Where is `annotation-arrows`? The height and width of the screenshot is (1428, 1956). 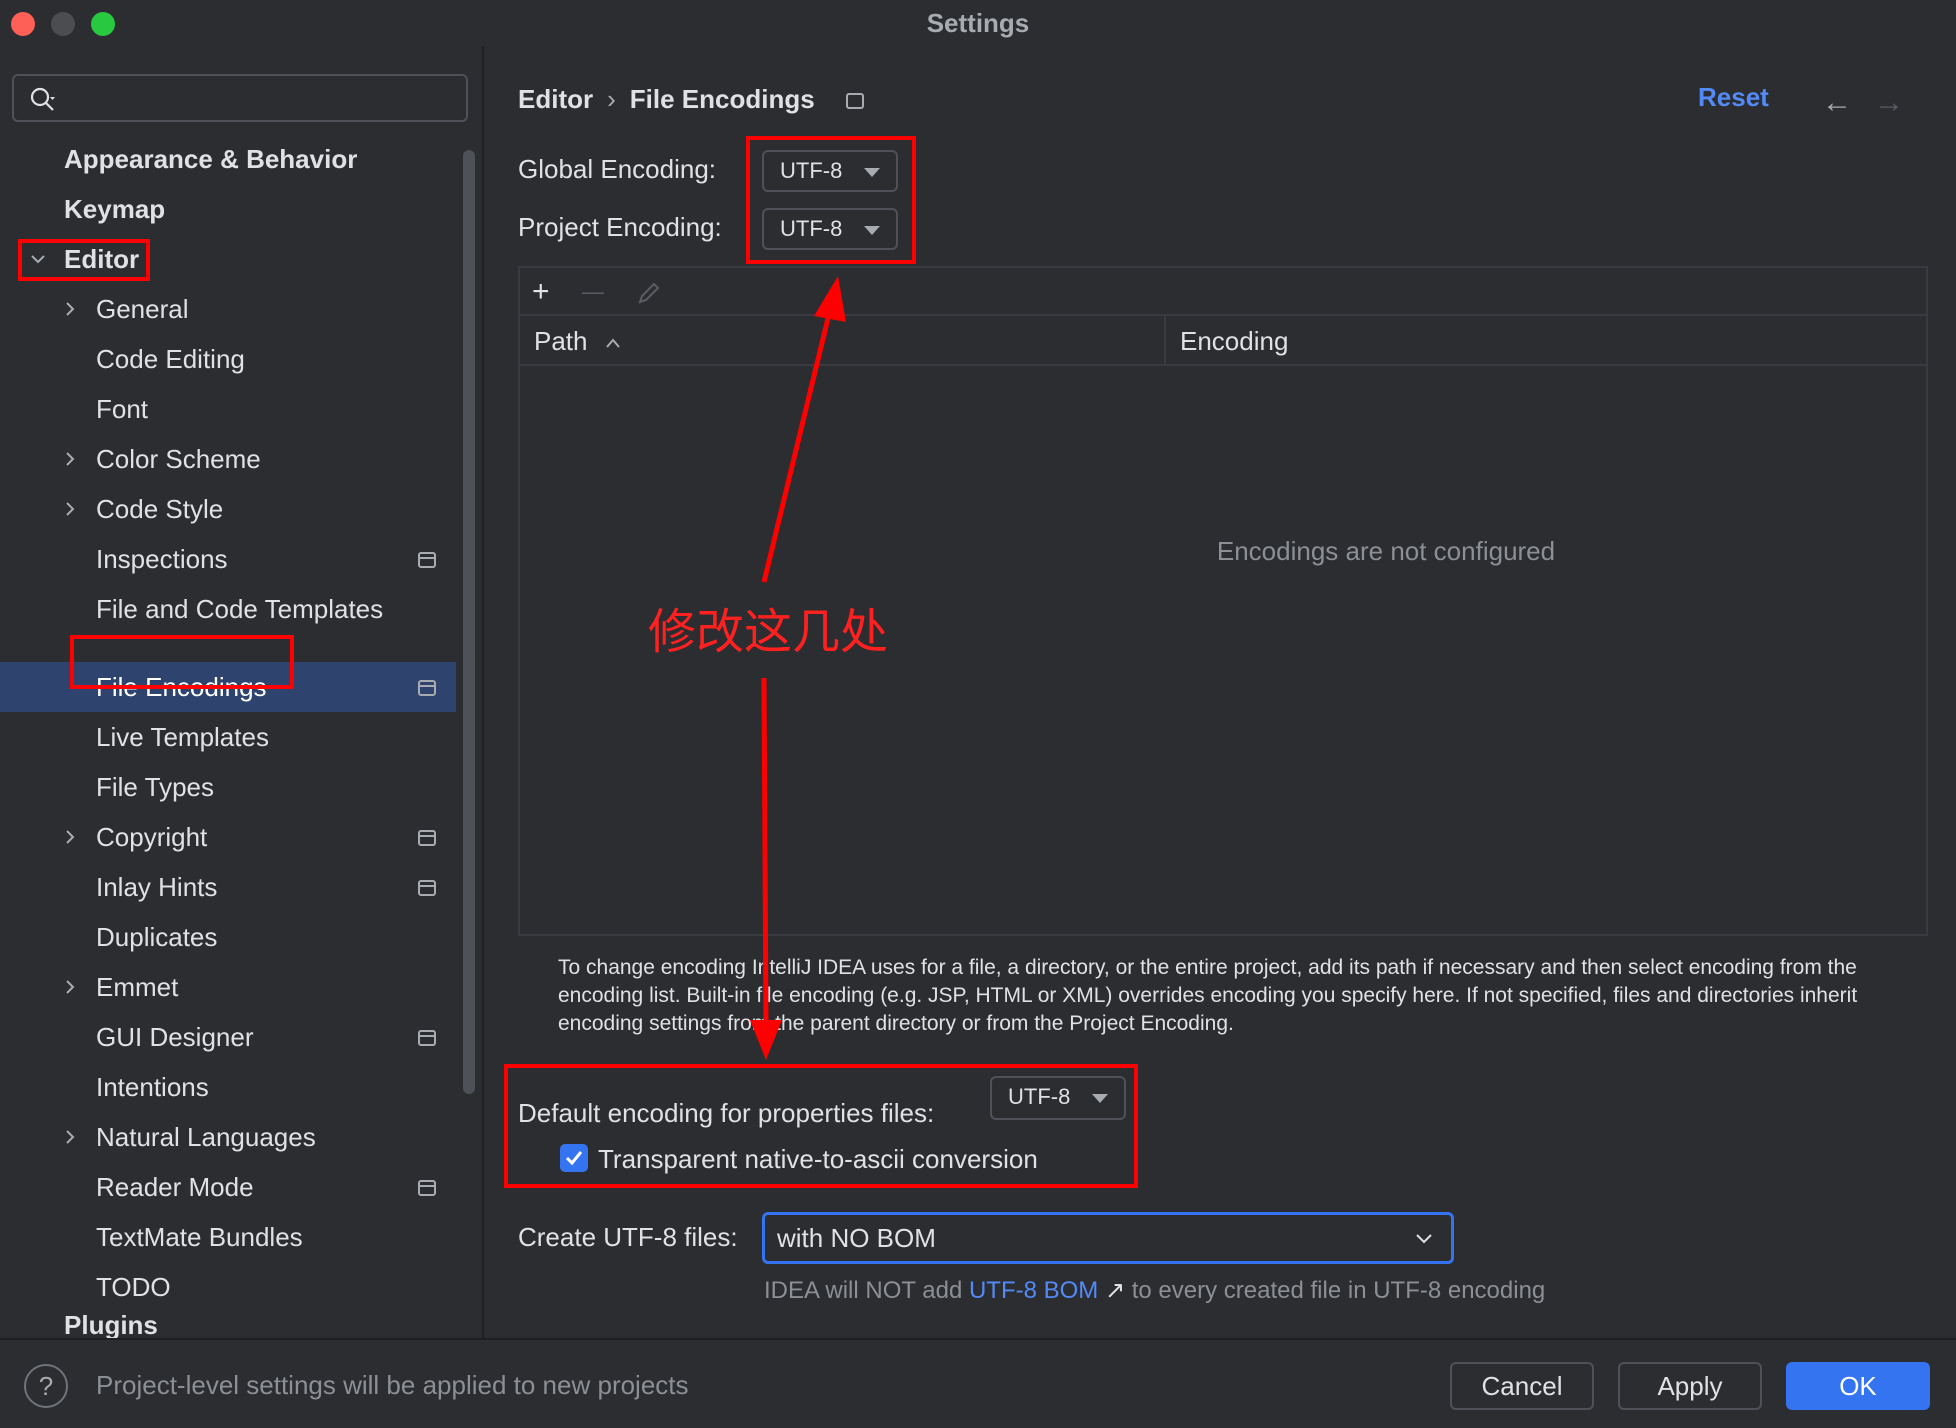 annotation-arrows is located at coordinates (798, 668).